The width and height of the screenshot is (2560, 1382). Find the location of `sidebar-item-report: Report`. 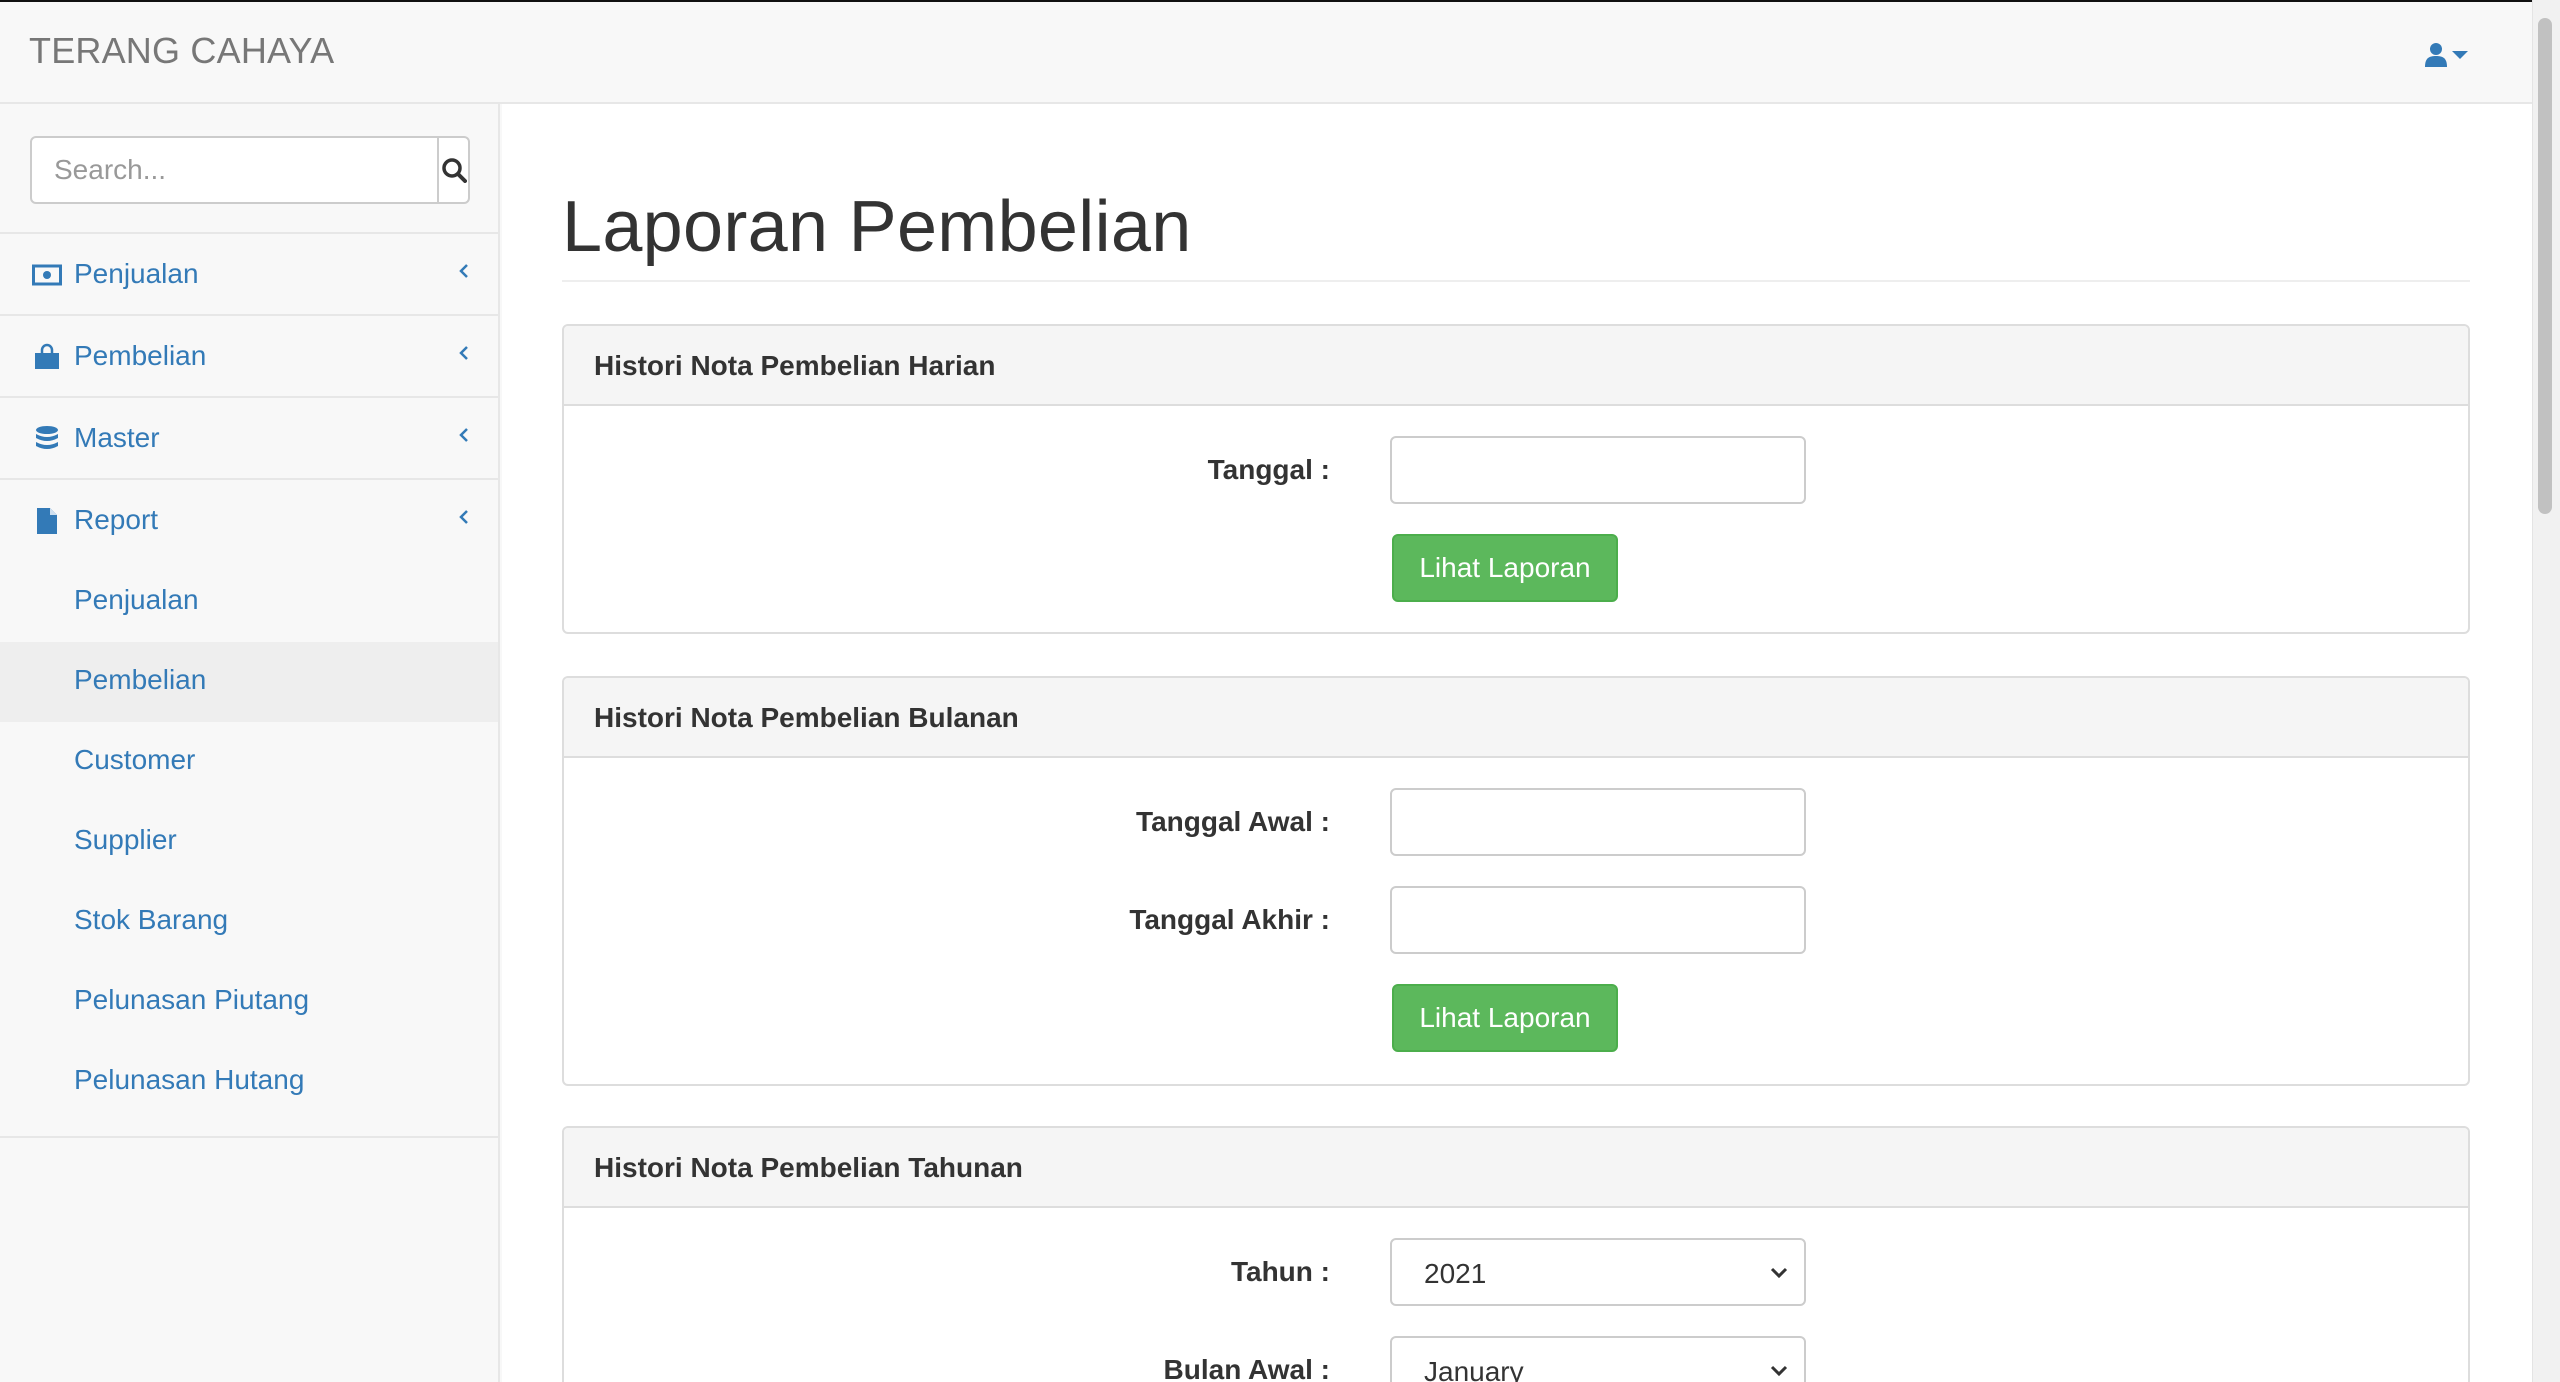

sidebar-item-report: Report is located at coordinates (249, 521).